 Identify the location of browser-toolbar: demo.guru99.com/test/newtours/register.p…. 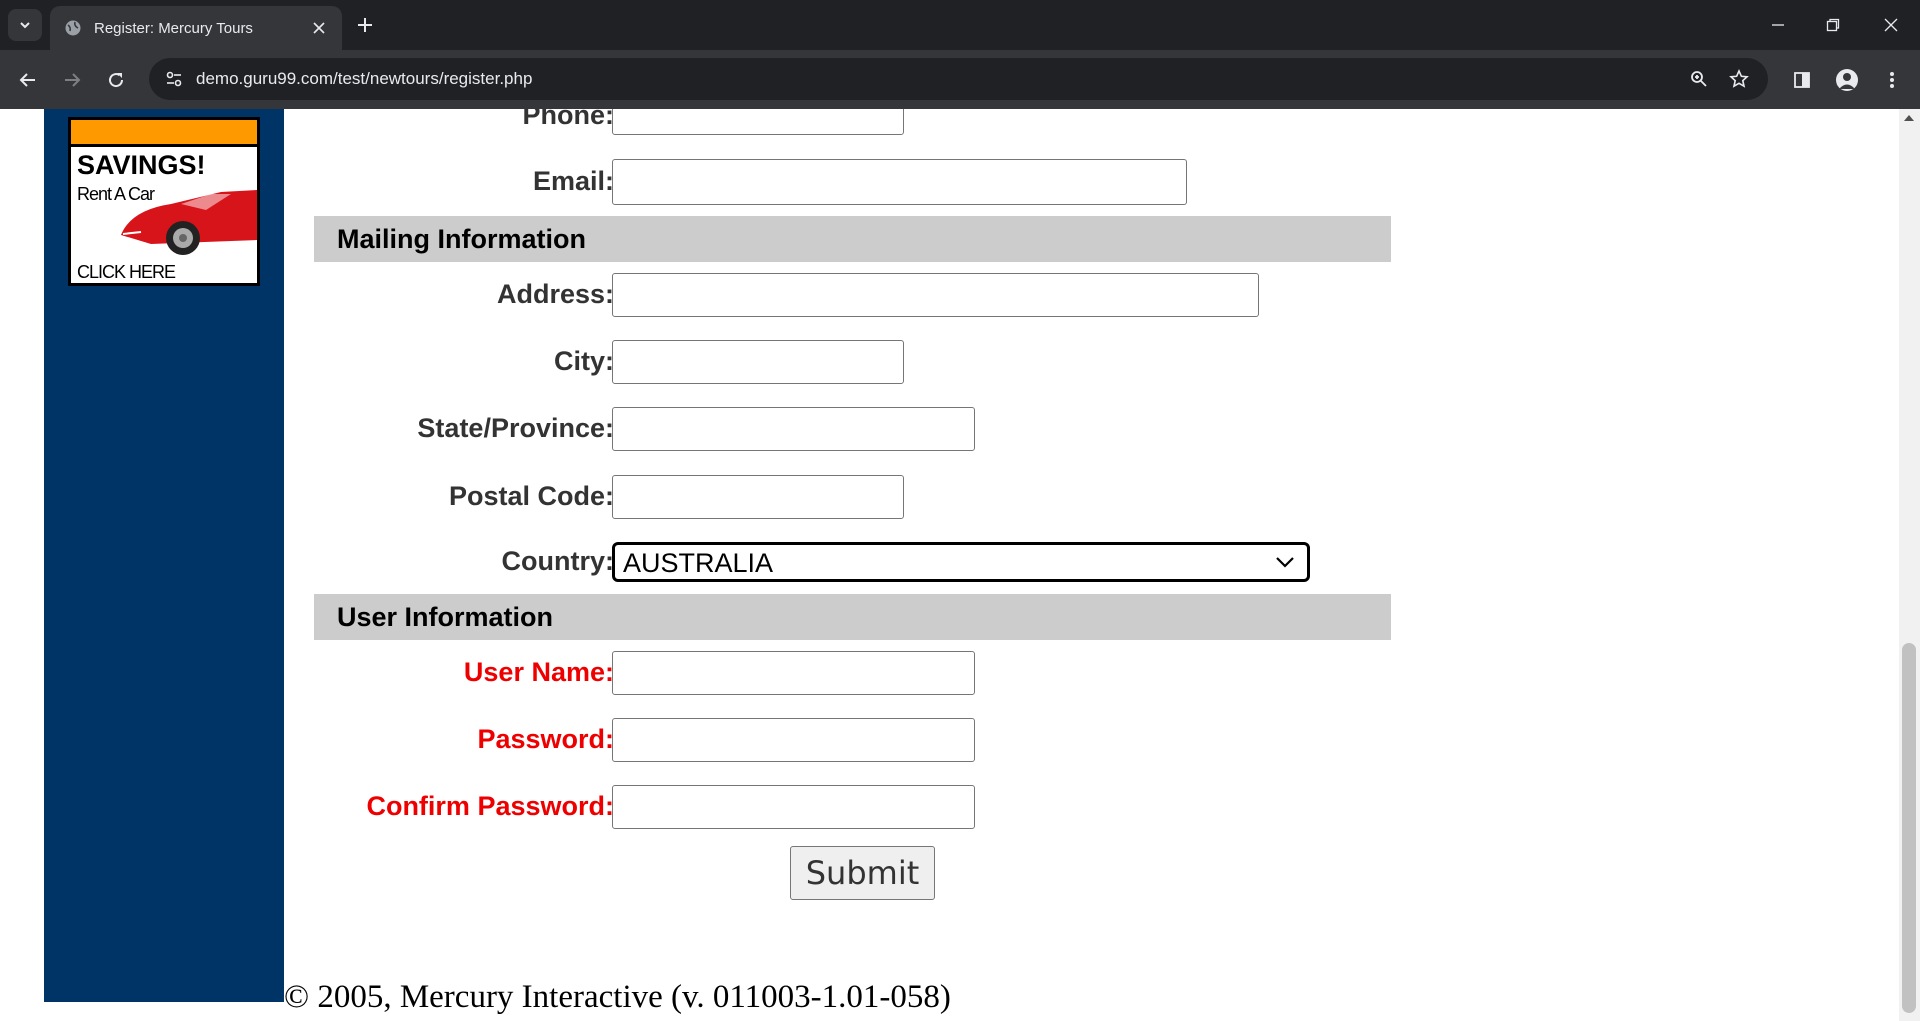
(960, 79).